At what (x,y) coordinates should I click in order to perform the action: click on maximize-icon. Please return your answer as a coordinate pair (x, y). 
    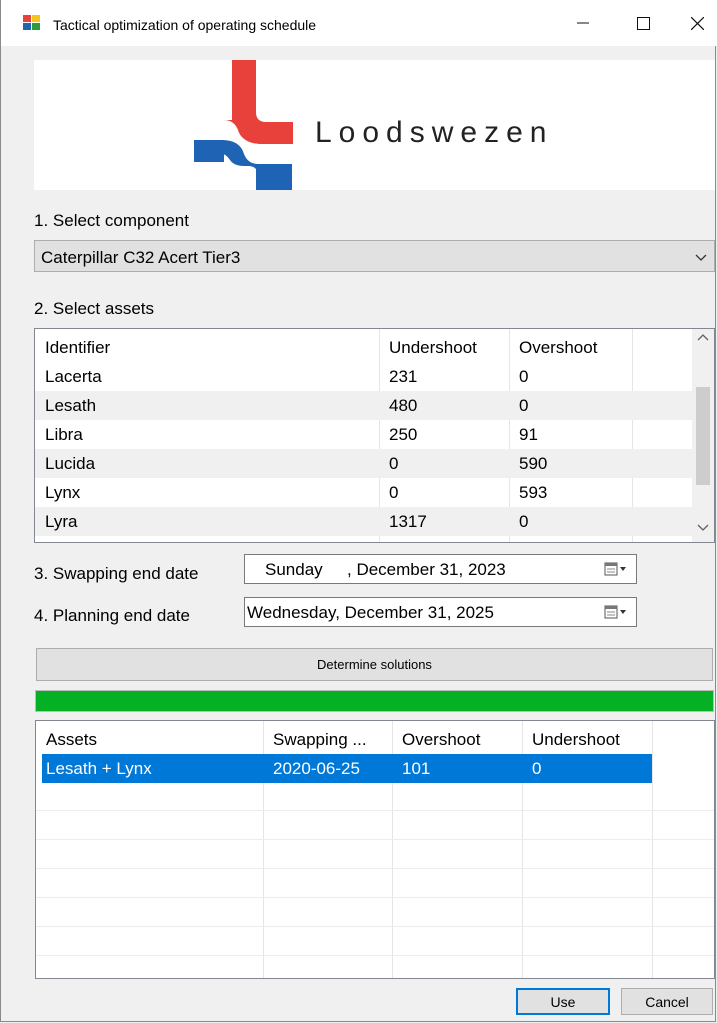
    Looking at the image, I should click on (643, 23).